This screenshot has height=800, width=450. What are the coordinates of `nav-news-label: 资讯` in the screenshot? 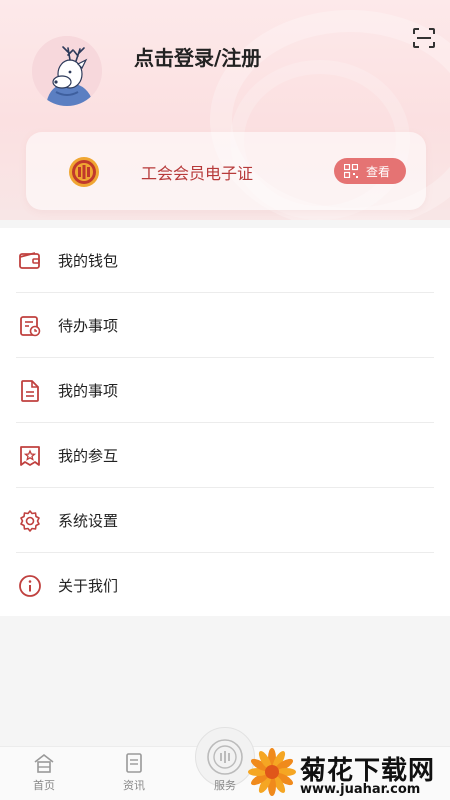 It's located at (134, 785).